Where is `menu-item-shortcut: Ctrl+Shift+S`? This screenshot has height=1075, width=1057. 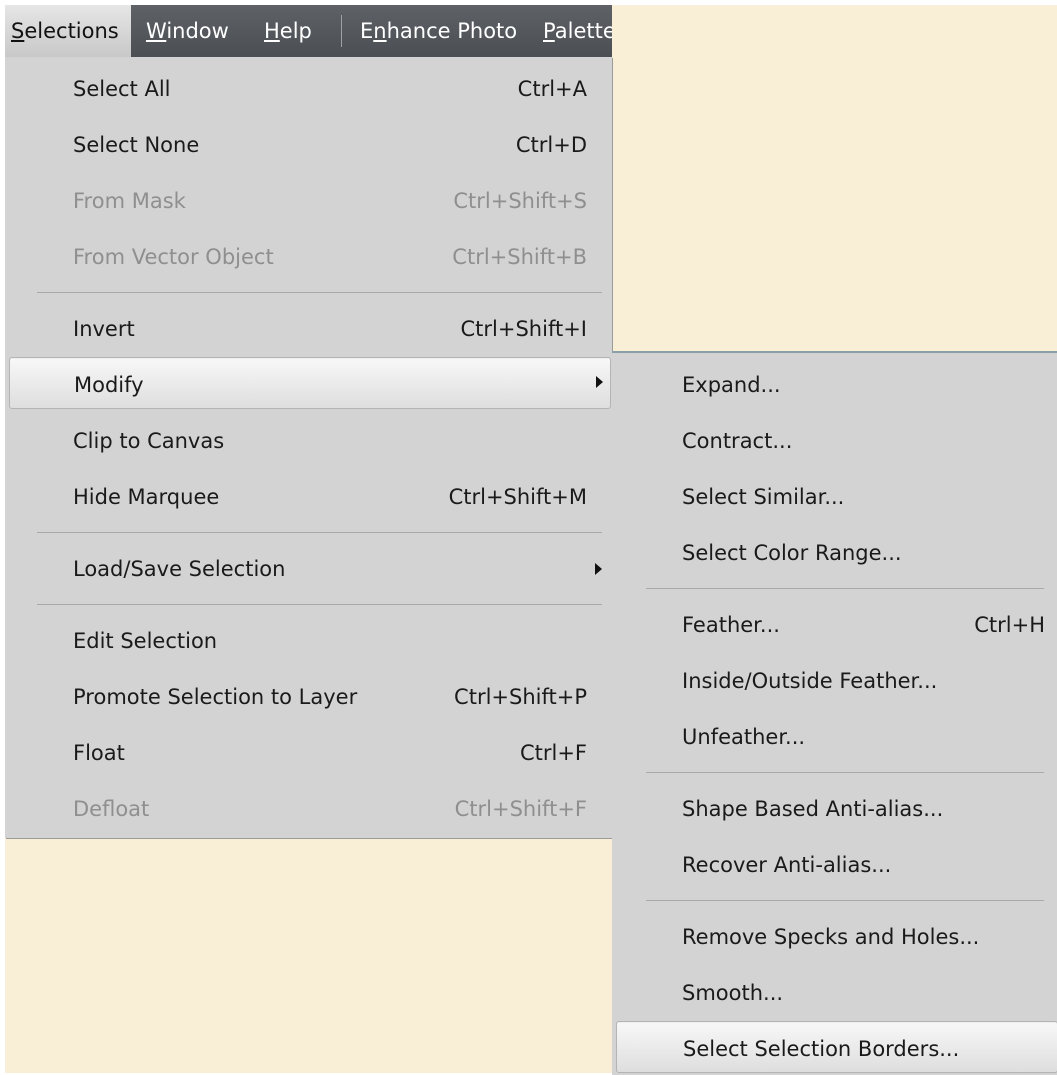 menu-item-shortcut: Ctrl+Shift+S is located at coordinates (520, 201).